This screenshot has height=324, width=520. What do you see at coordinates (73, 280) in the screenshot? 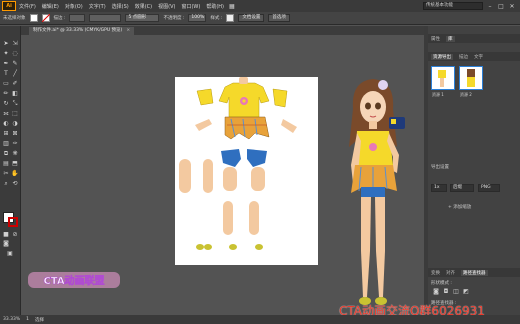
I see `svg-text: CTA动画联盟` at bounding box center [73, 280].